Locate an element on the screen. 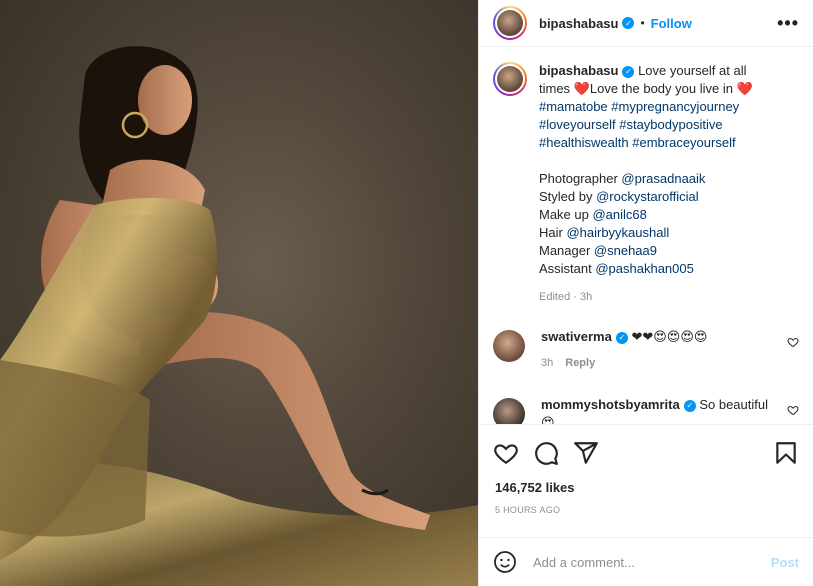 The width and height of the screenshot is (813, 586). hashtag: #staybodypositive is located at coordinates (670, 124).